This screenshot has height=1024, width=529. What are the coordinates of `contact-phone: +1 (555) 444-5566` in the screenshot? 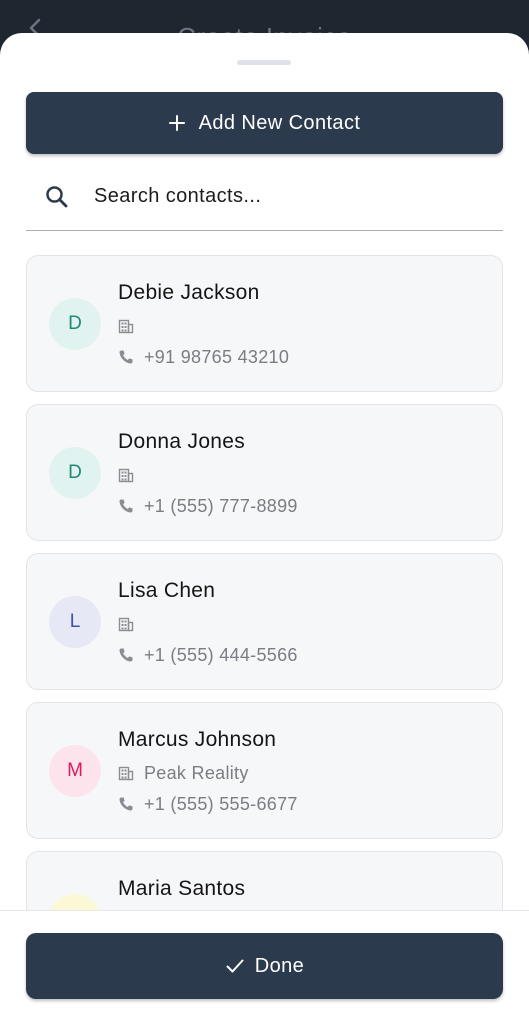 It's located at (221, 654).